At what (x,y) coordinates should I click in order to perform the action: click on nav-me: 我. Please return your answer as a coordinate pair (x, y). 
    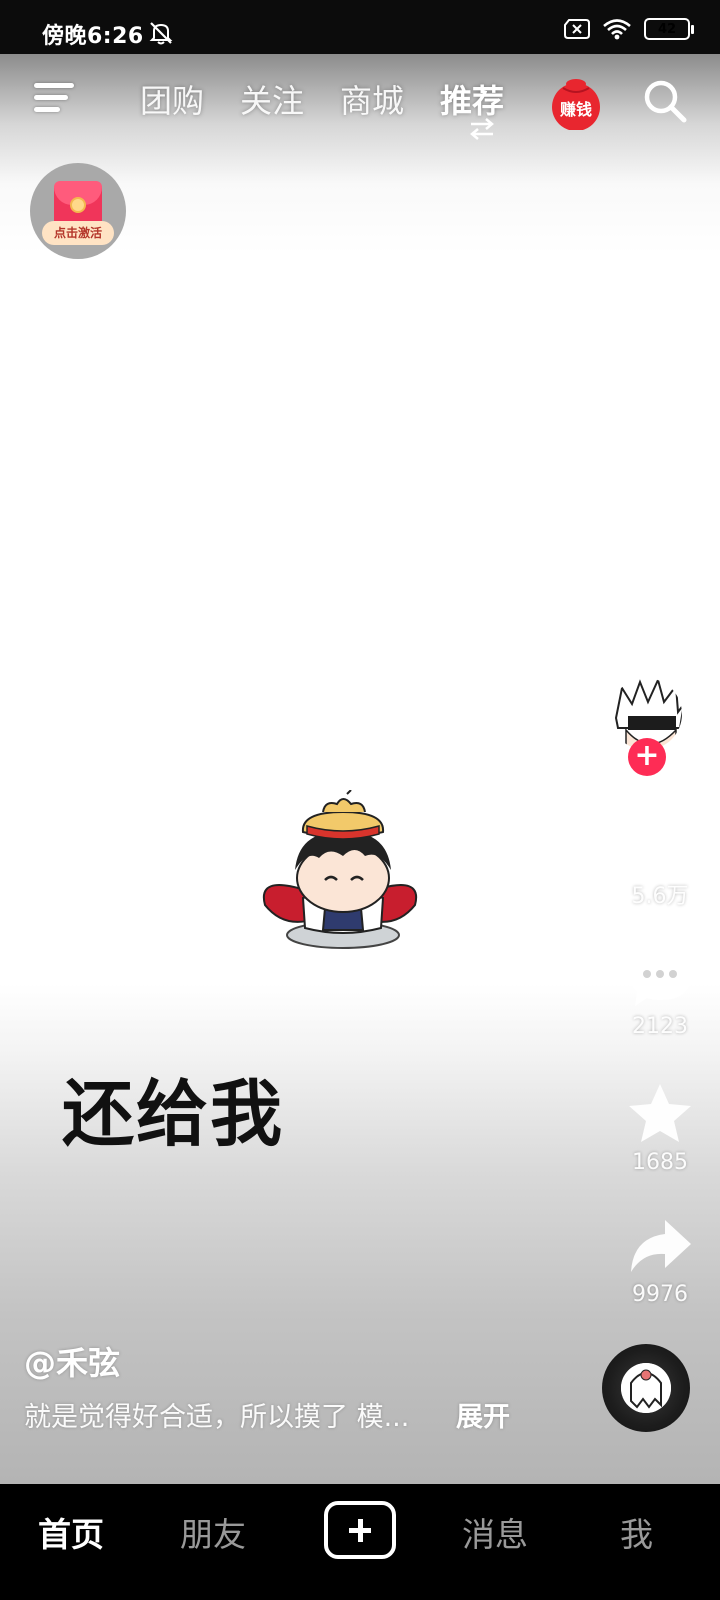
    Looking at the image, I should click on (636, 1532).